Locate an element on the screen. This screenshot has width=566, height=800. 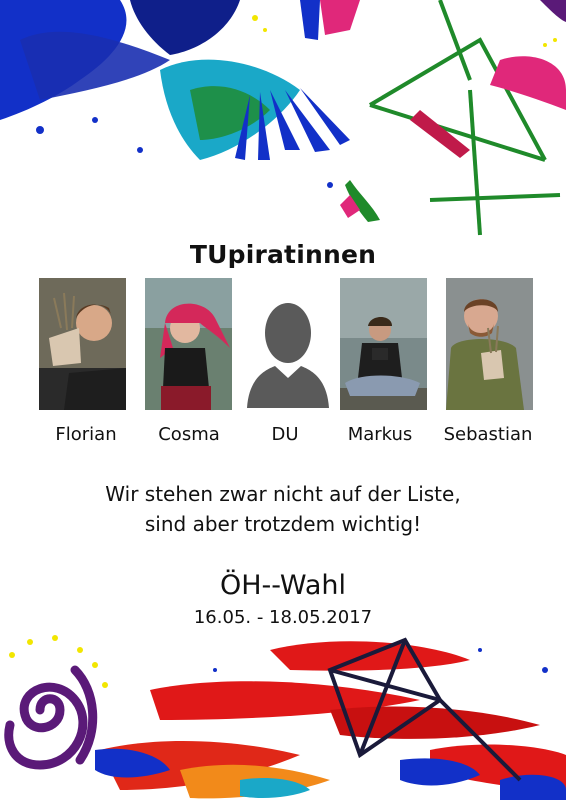
member-name-du: DU is located at coordinates (285, 434).